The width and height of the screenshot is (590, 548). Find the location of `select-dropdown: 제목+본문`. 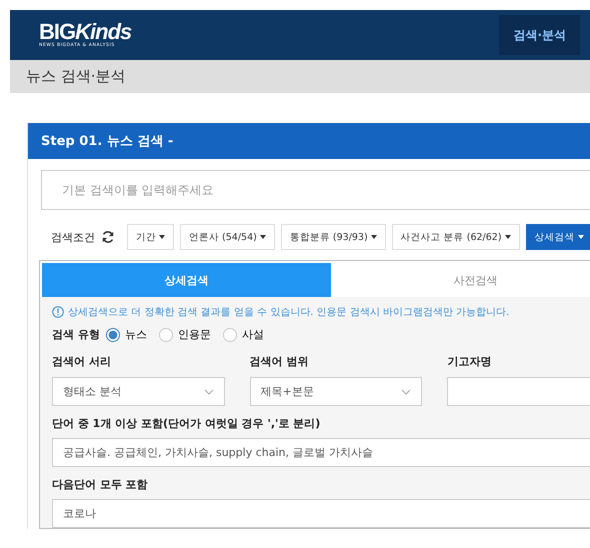

select-dropdown: 제목+본문 is located at coordinates (336, 391).